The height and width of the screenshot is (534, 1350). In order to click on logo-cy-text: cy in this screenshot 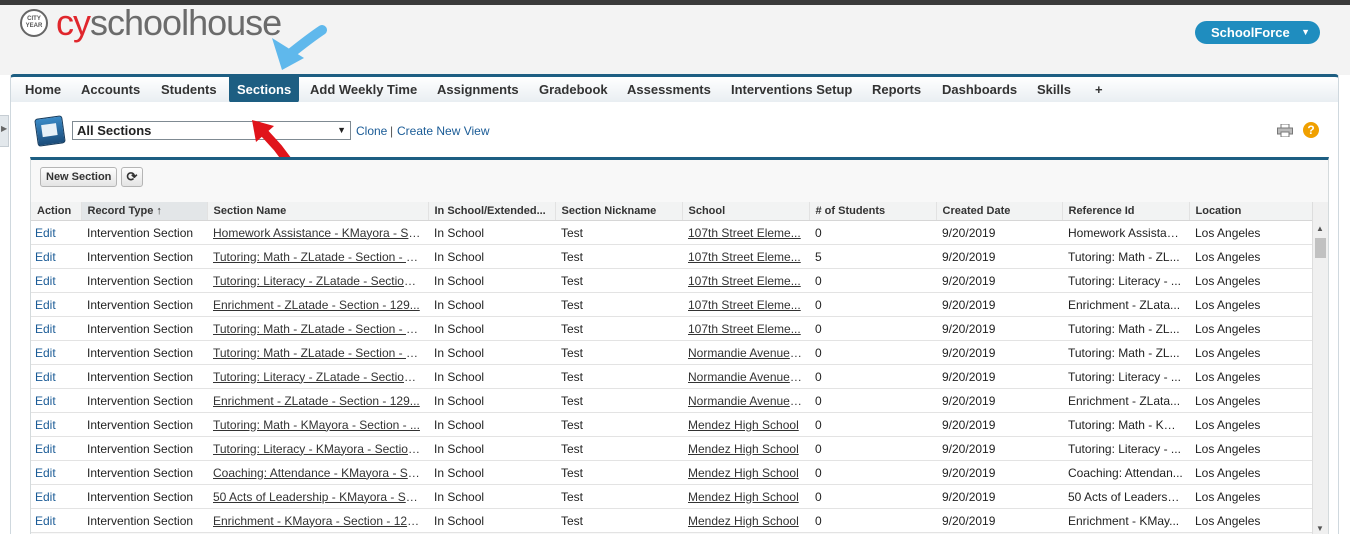, I will do `click(73, 22)`.